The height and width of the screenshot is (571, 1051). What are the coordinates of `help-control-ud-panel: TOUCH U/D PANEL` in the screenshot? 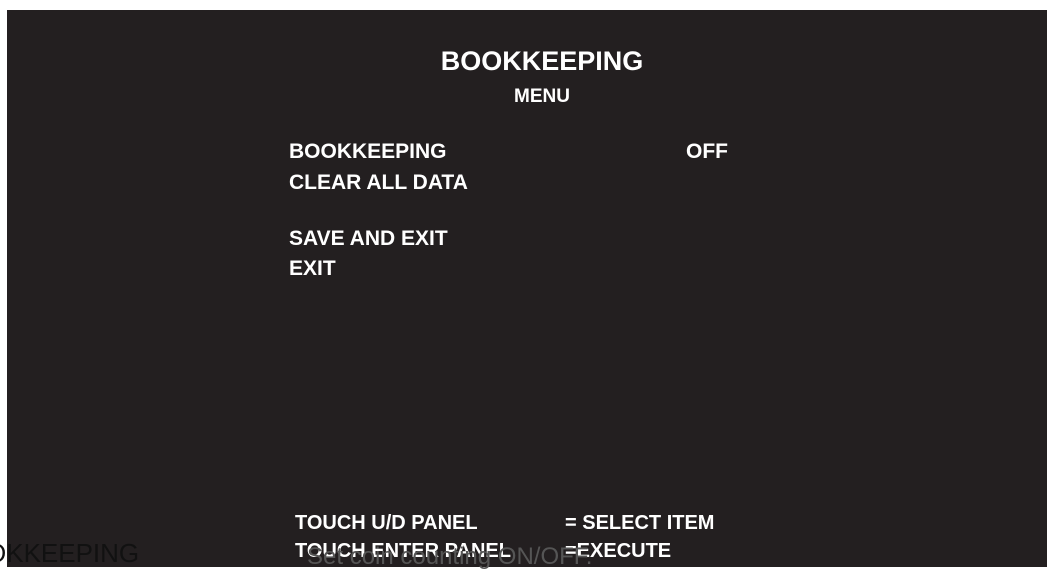 It's located at (386, 523).